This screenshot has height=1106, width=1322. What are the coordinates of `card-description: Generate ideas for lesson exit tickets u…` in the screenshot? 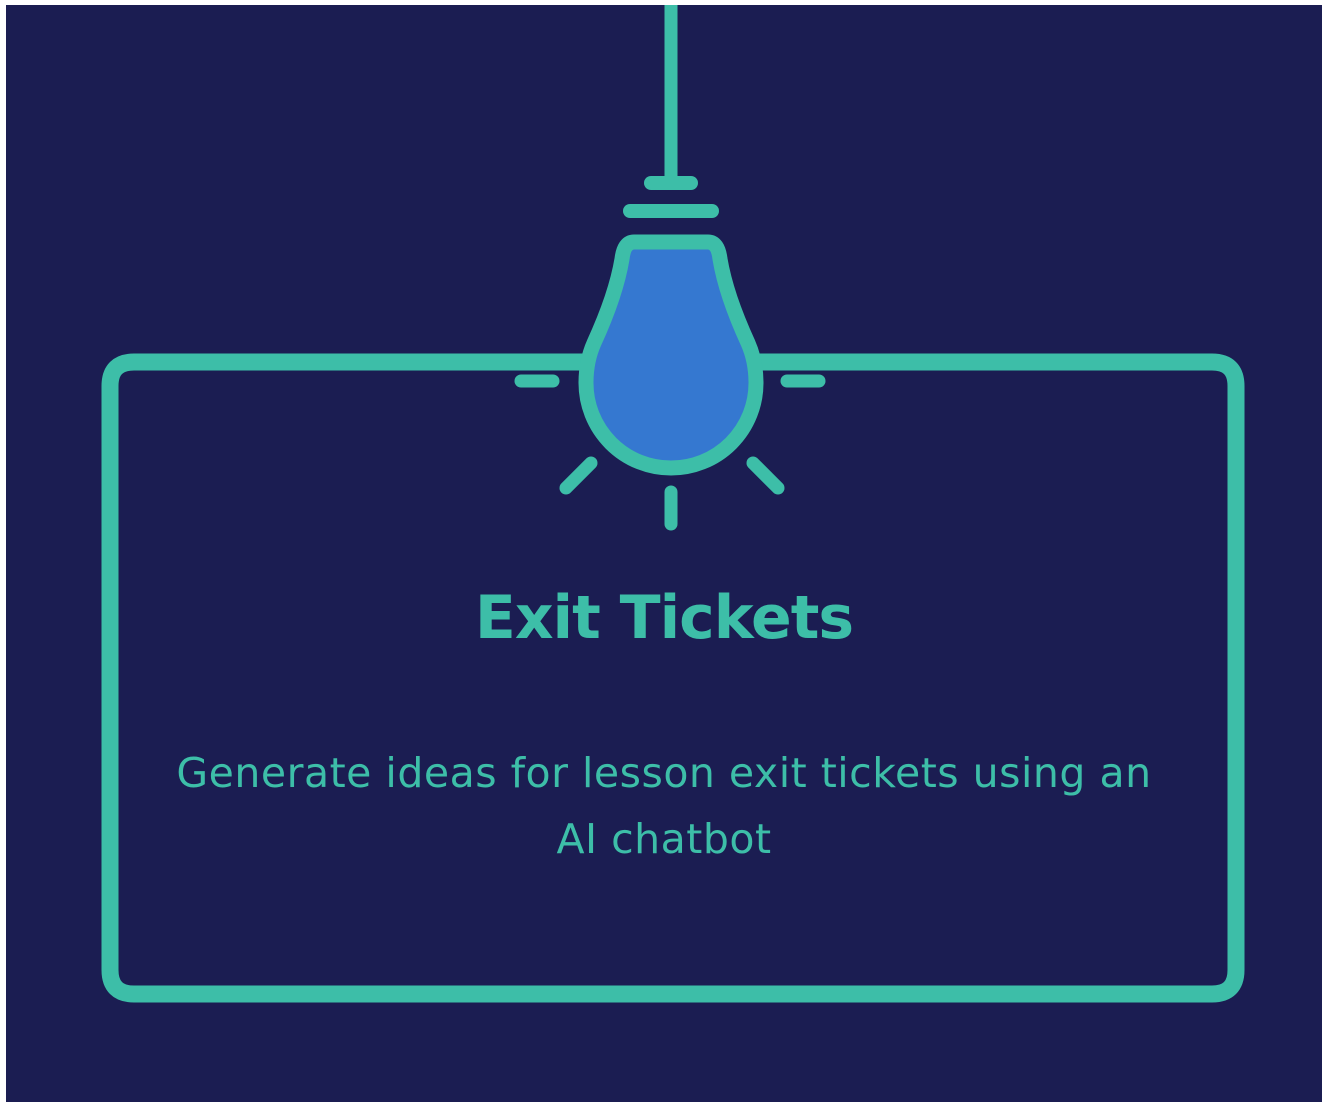 It's located at (664, 806).